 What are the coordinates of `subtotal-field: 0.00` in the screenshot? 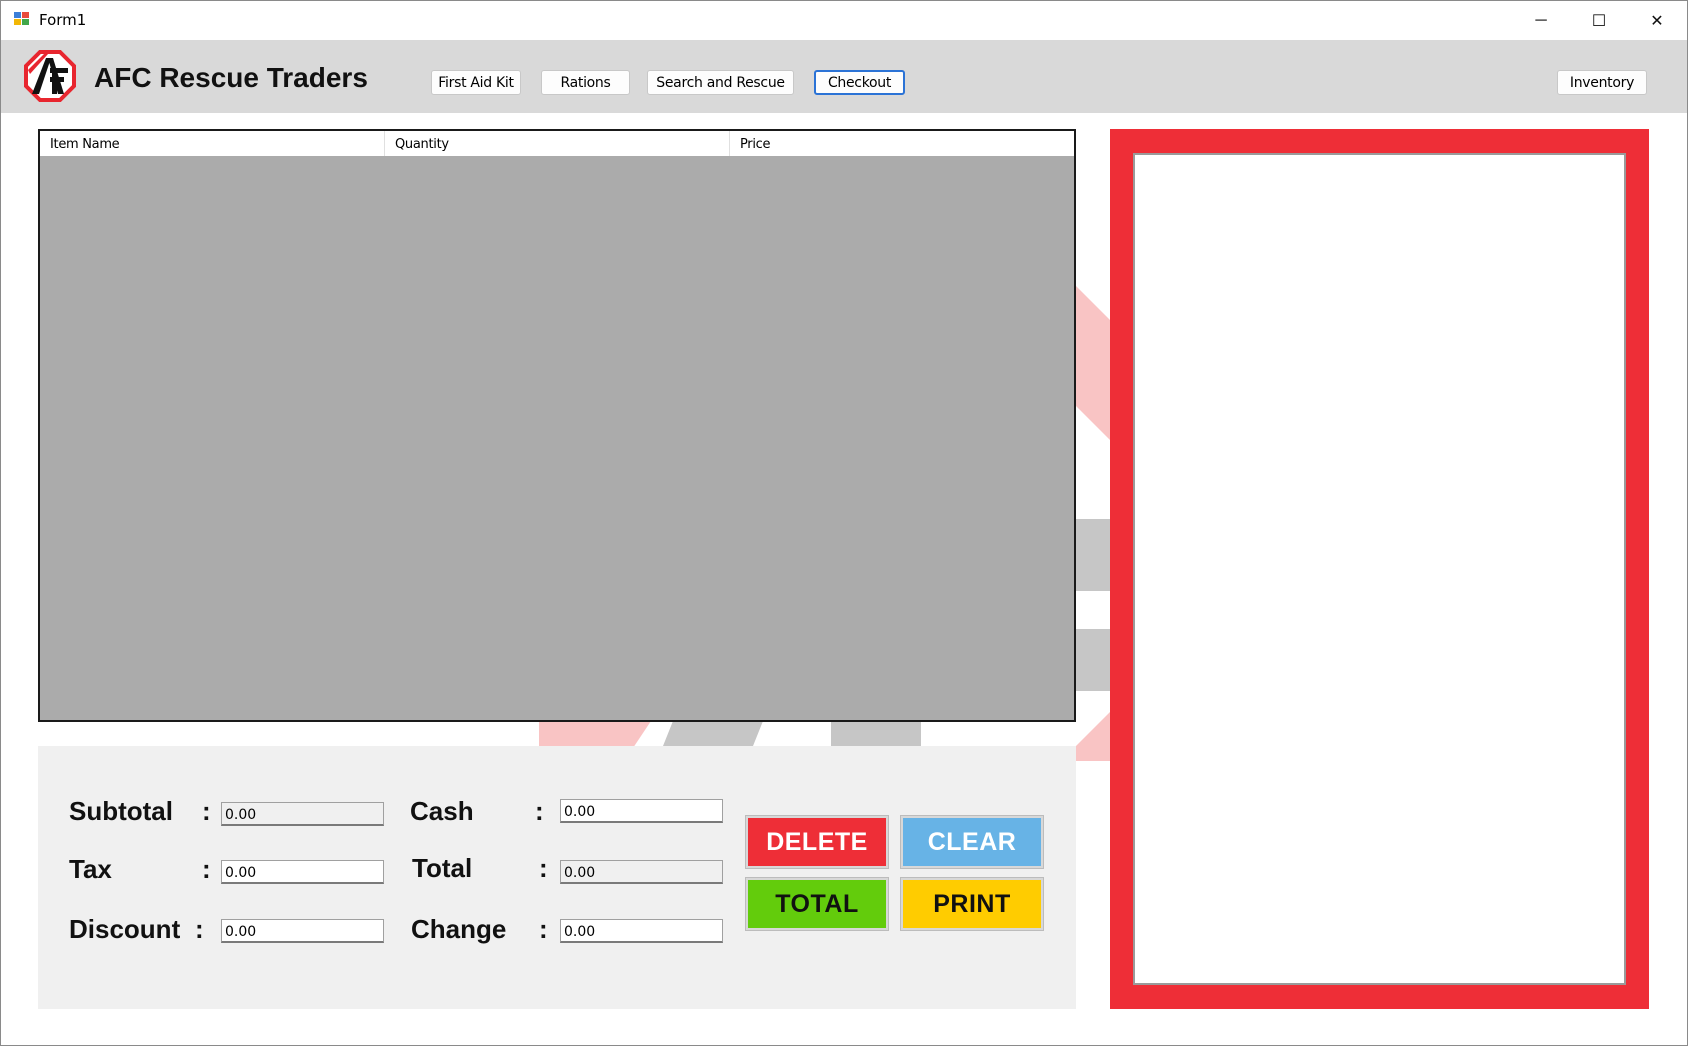 It's located at (302, 814).